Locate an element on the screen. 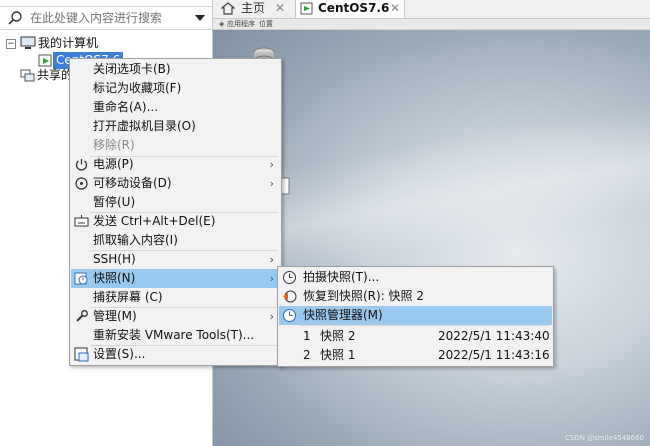 The width and height of the screenshot is (650, 446). snapshot-item: 1 快照 2 2022/5/1 11:43:40 is located at coordinates (415, 336).